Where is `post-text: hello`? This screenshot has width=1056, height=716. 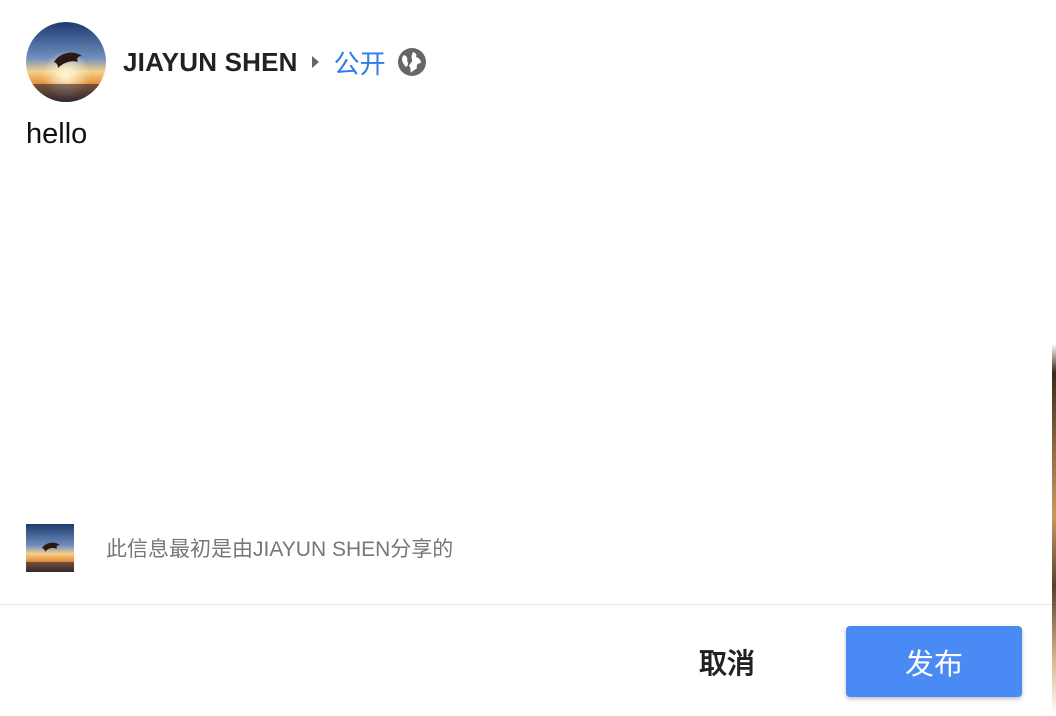
post-text: hello is located at coordinates (56, 134).